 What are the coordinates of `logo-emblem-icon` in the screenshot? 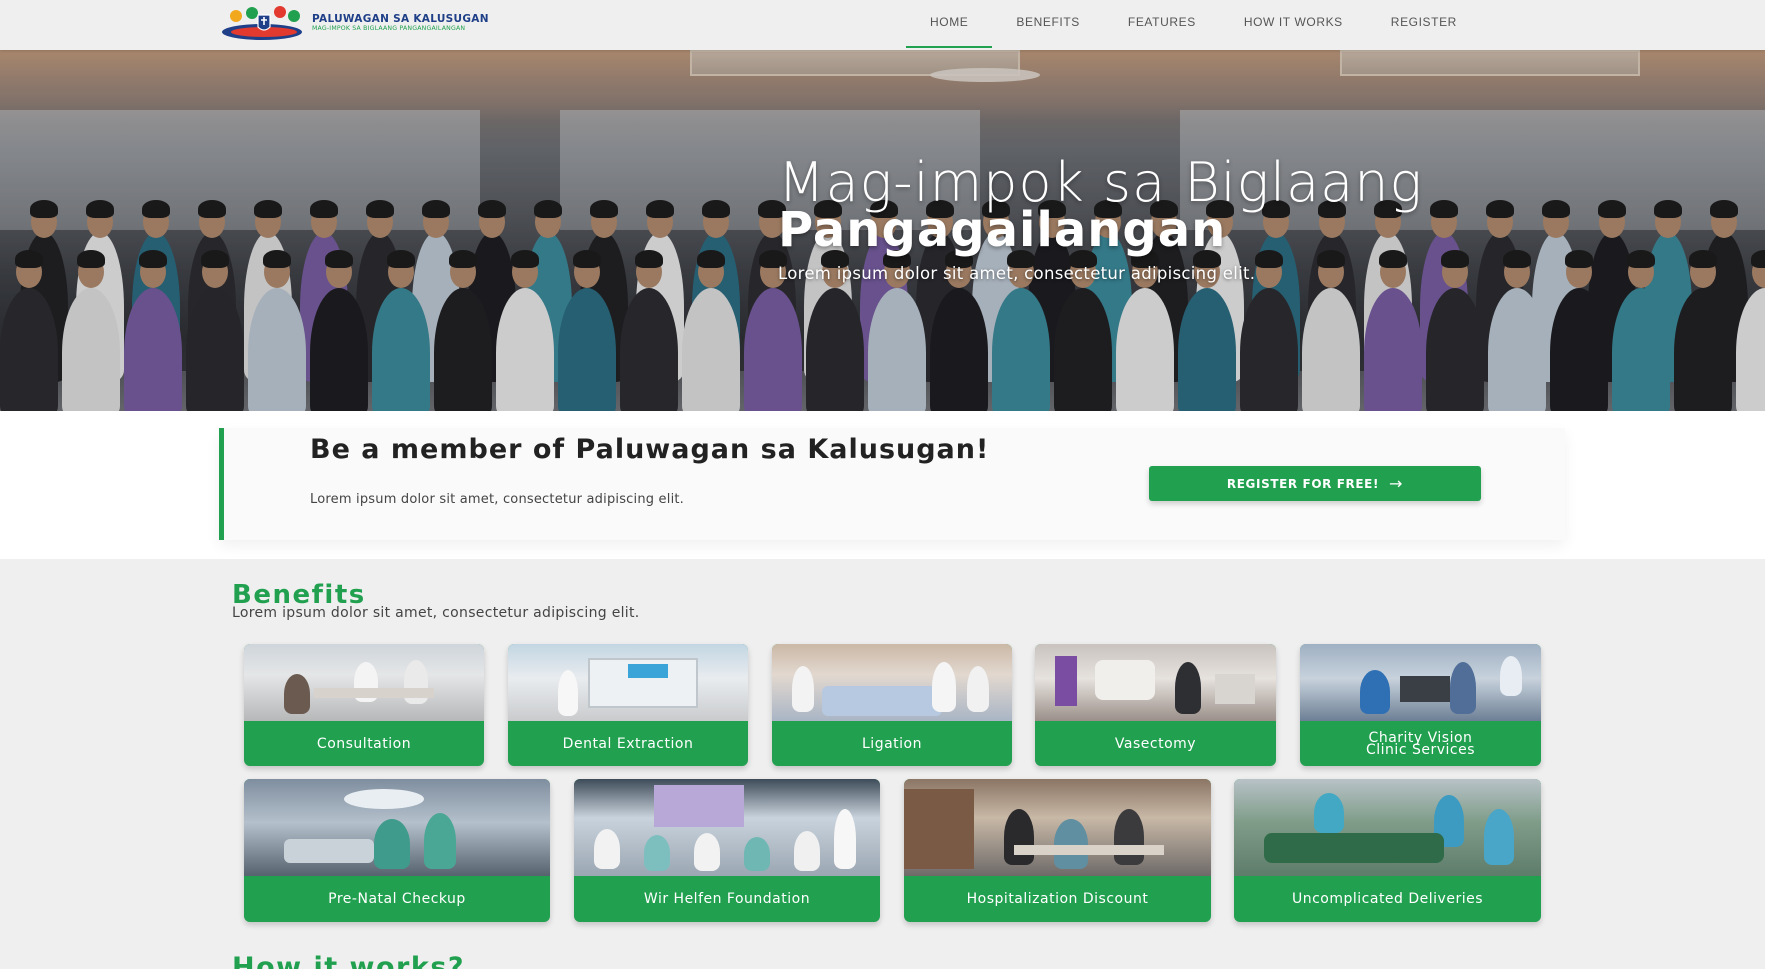 It's located at (265, 23).